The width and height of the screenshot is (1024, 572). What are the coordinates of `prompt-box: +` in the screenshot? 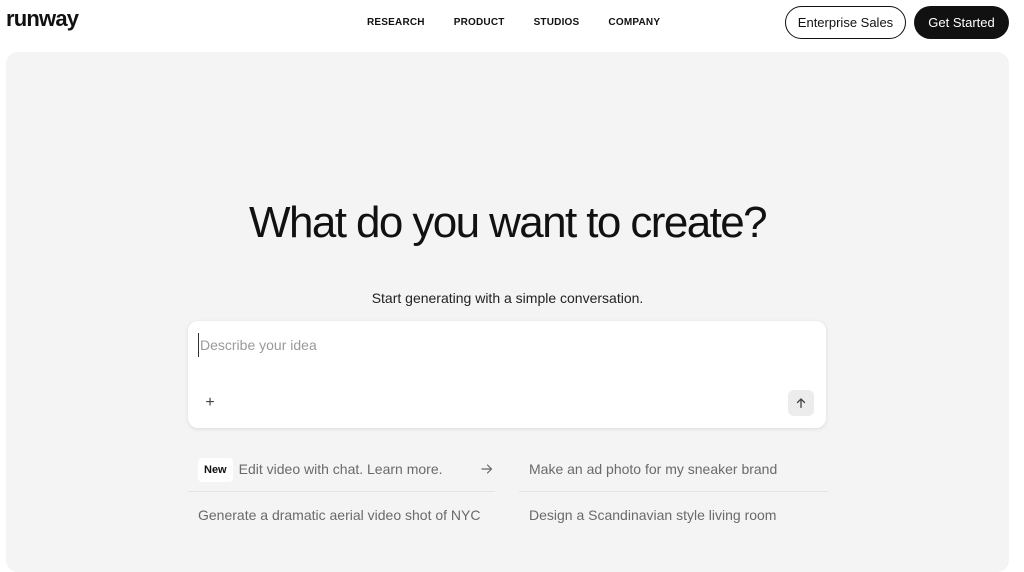 It's located at (507, 374).